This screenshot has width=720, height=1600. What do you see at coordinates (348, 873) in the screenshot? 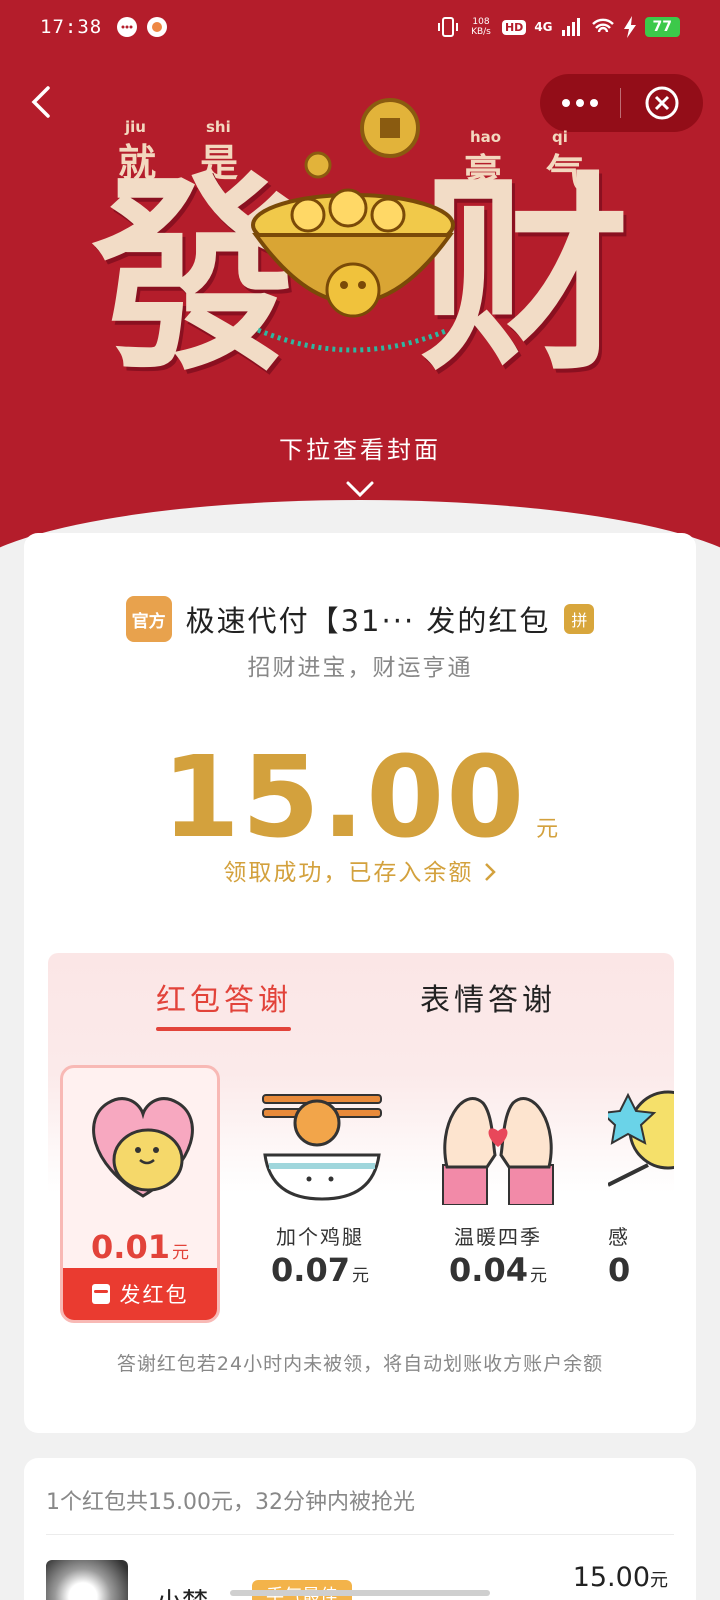
I see `success-text: 领取成功，已存入余额` at bounding box center [348, 873].